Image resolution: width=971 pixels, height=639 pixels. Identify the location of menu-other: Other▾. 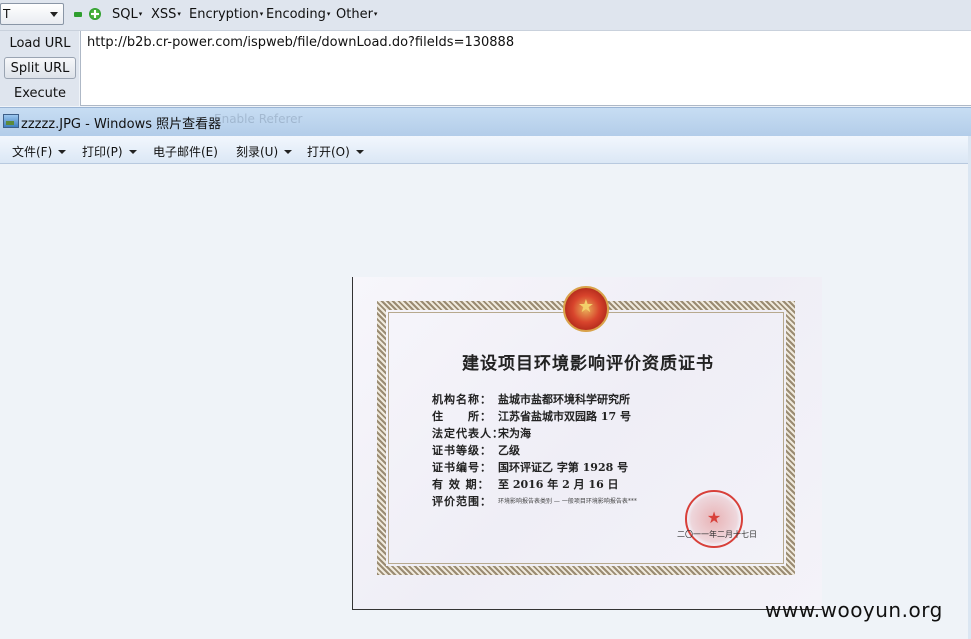
(356, 14).